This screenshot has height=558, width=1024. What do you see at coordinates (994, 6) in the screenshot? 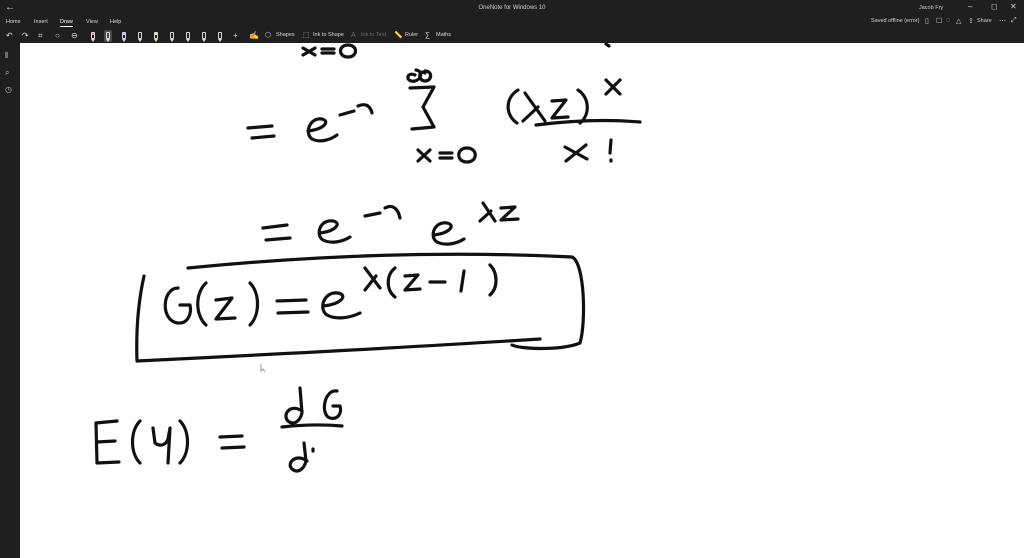
I see `maximize-icon: ◻` at bounding box center [994, 6].